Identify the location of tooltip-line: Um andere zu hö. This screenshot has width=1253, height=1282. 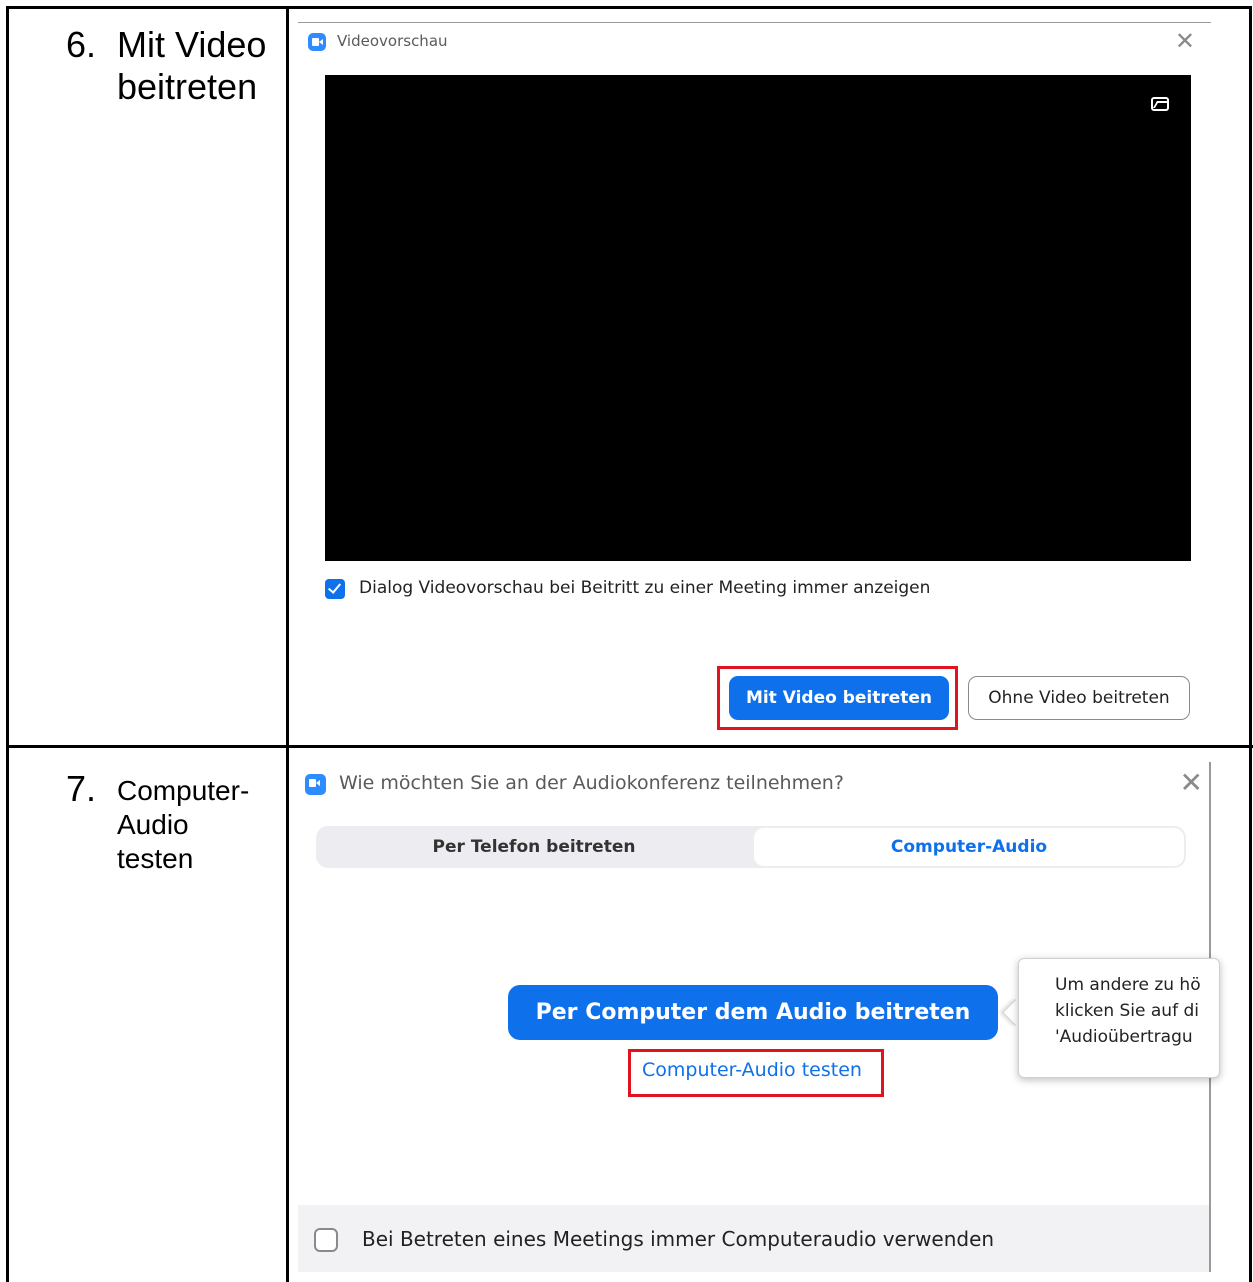
(1128, 985).